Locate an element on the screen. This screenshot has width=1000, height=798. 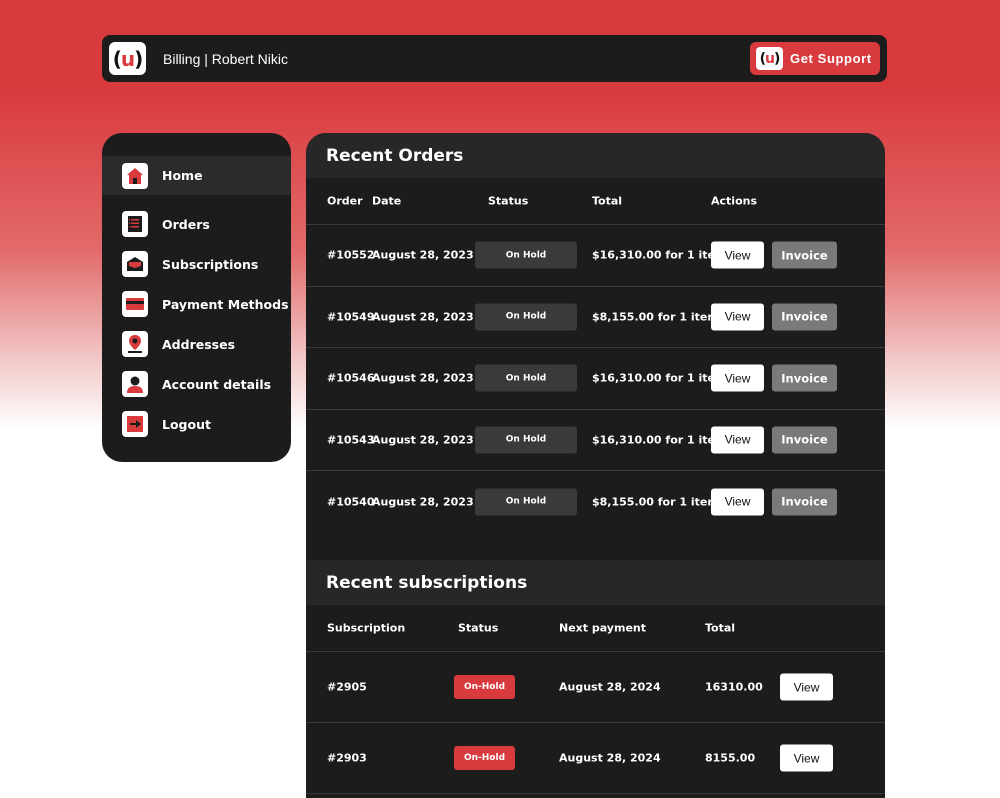
recent-orders-title: Recent Orders is located at coordinates (595, 155).